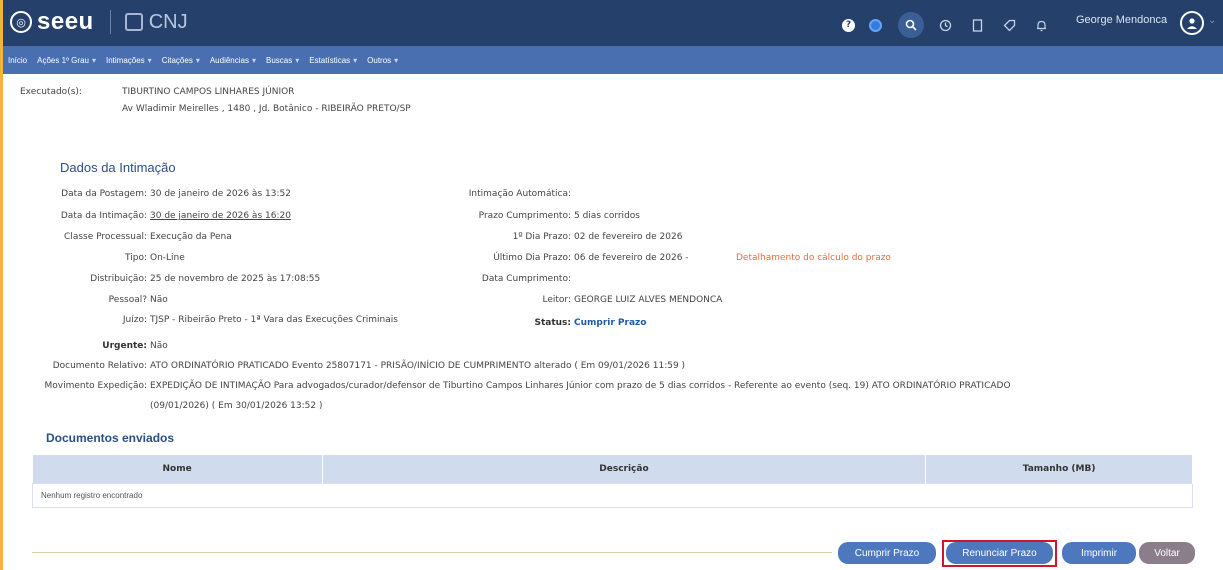  Describe the element at coordinates (95, 386) in the screenshot. I see `label-movimento-expedicao: Movimento Expedição:` at that location.